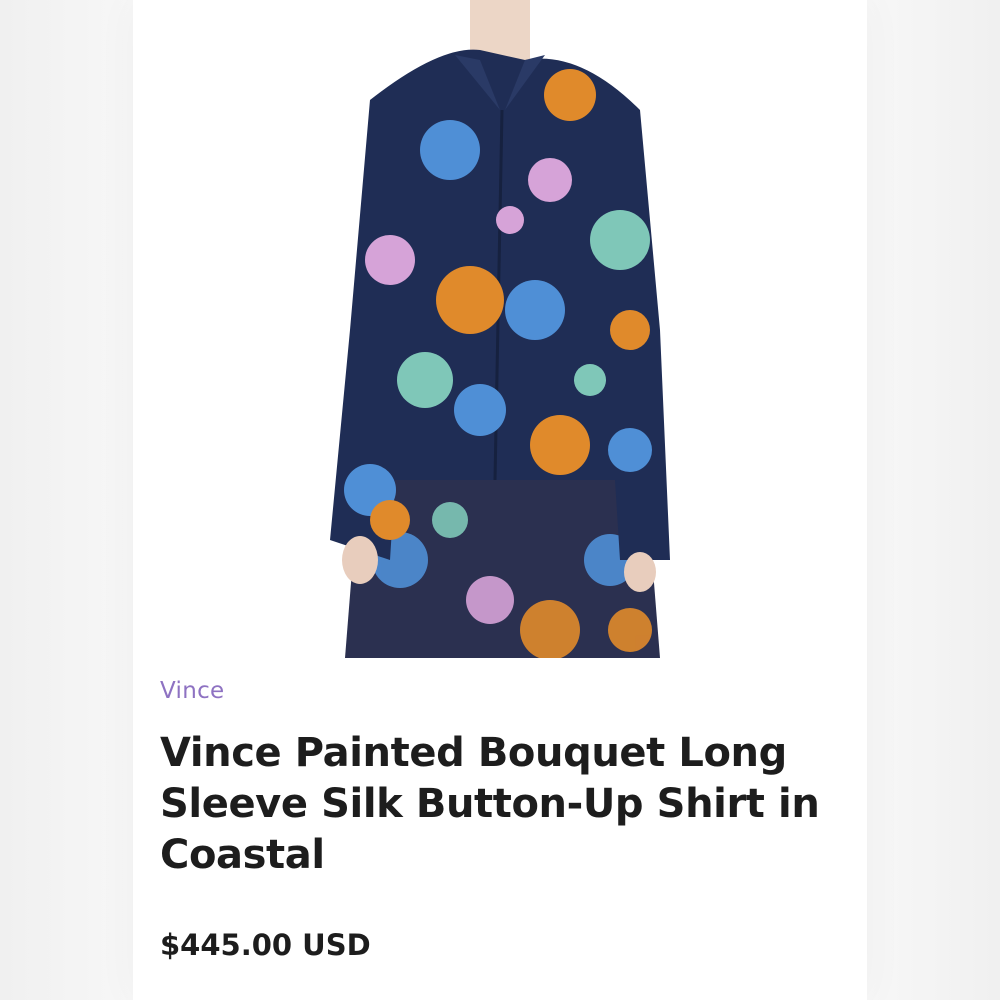 The image size is (1000, 1000). What do you see at coordinates (66, 500) in the screenshot?
I see `left-margin` at bounding box center [66, 500].